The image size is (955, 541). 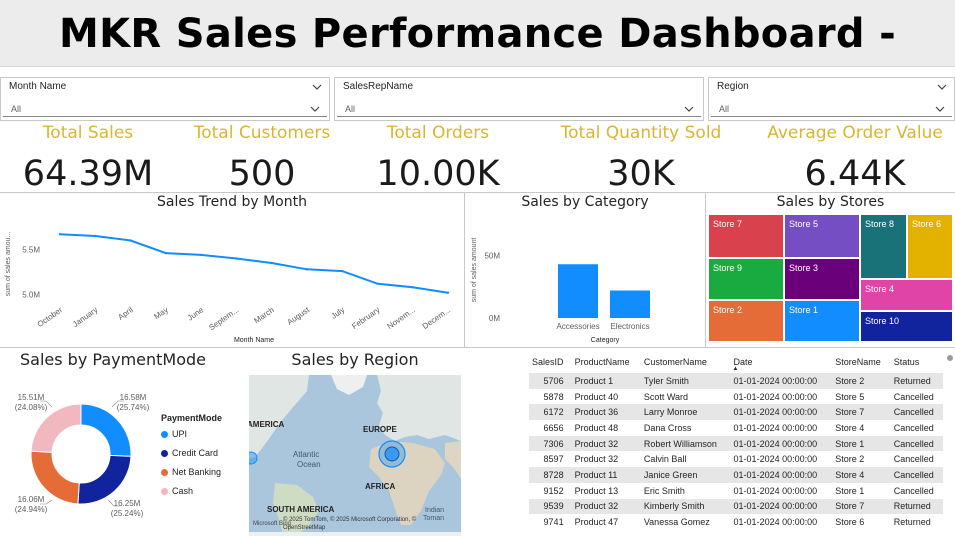 I want to click on map-label-south-america: SOUTH AMERICA, so click(x=301, y=509).